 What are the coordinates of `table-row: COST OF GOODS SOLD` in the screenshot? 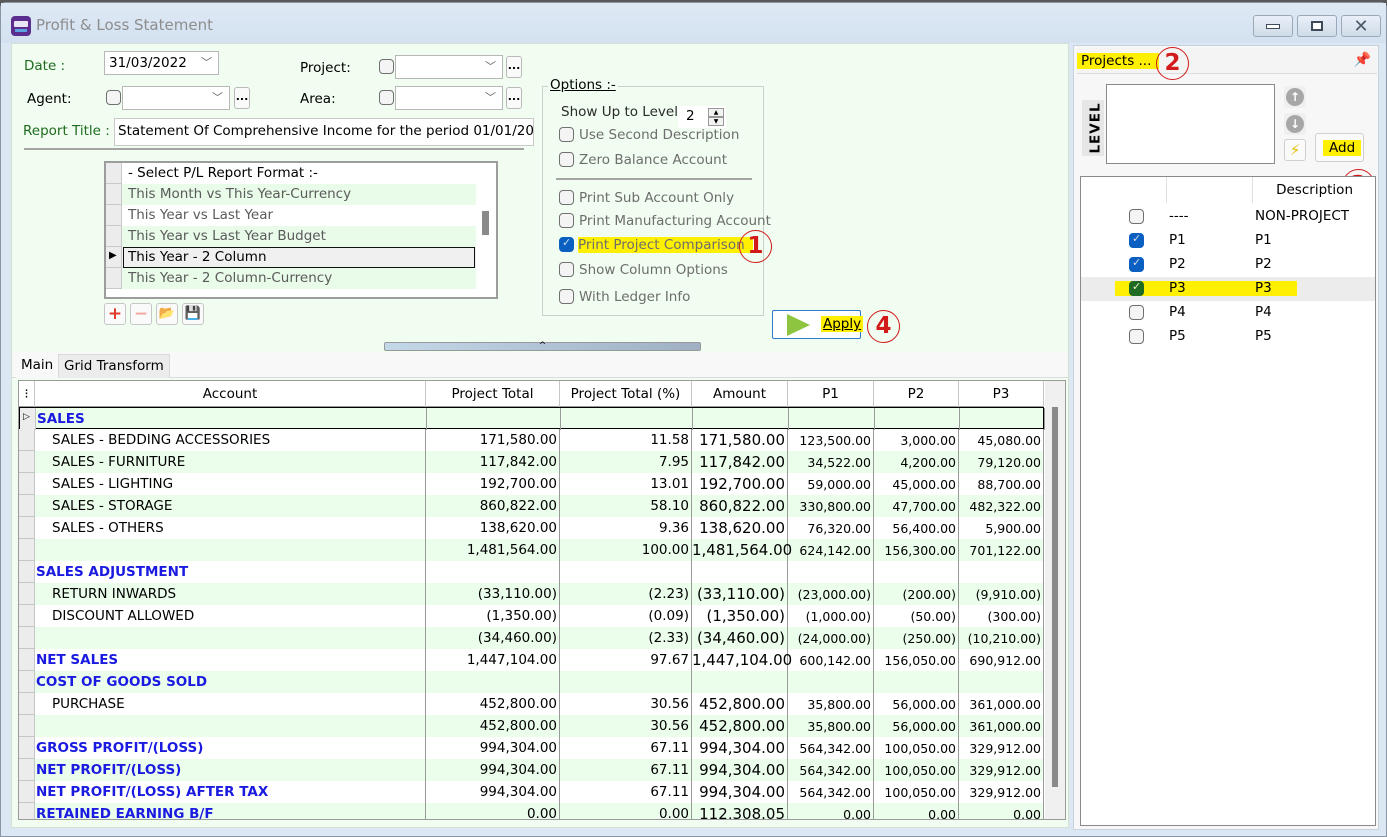 It's located at (531, 682).